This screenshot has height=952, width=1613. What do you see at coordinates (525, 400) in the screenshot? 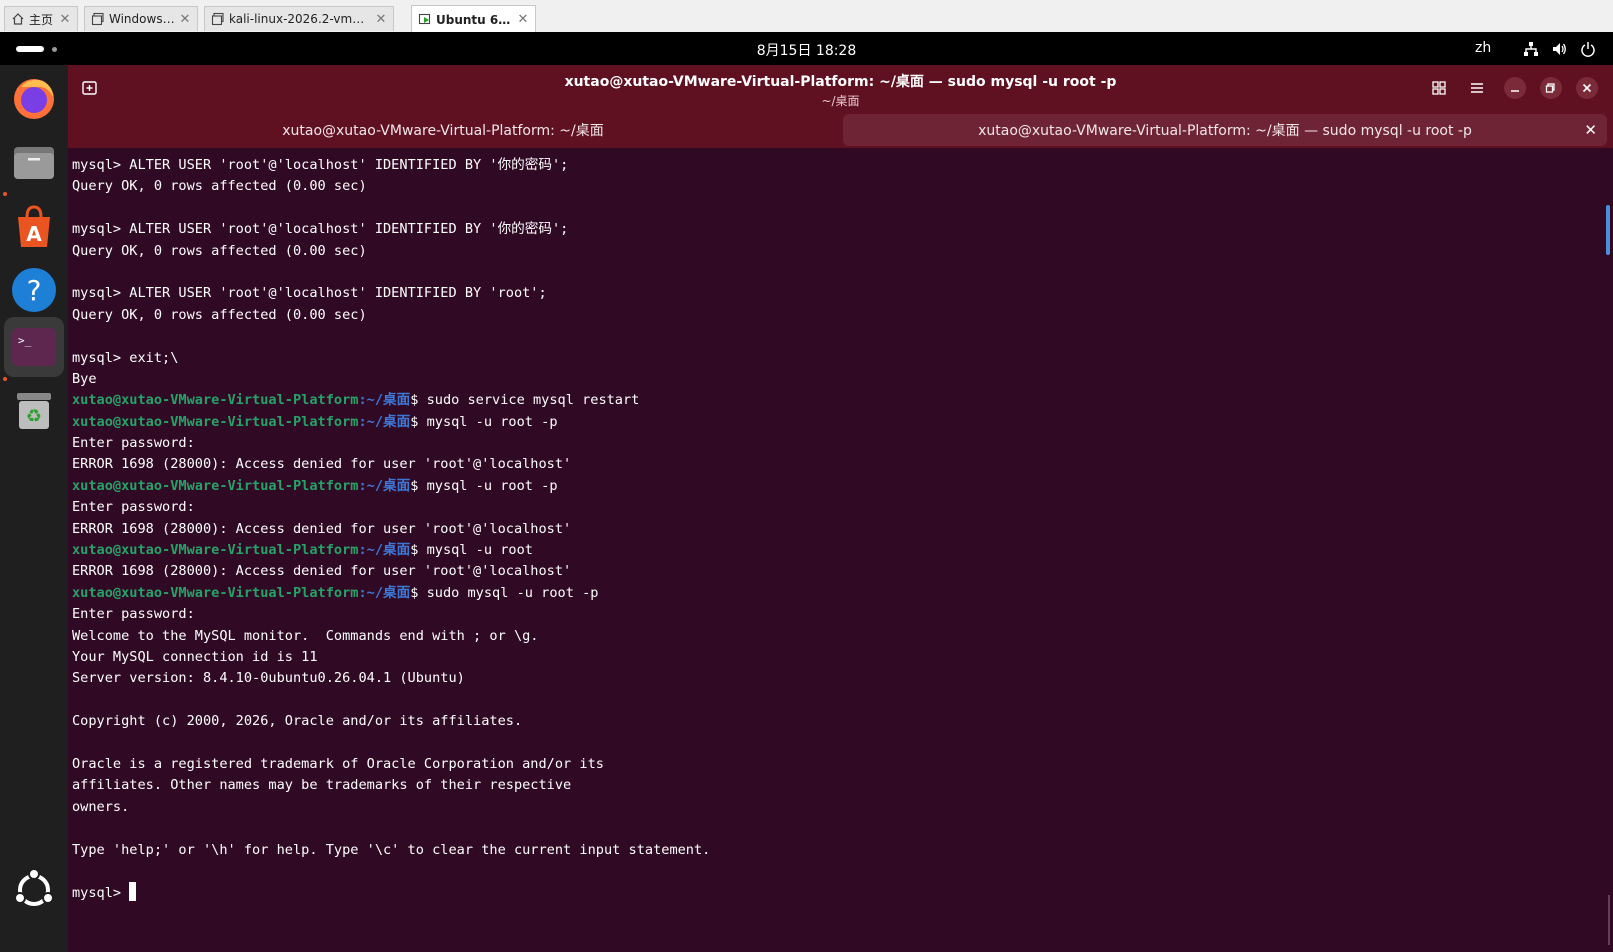
I see `line-text: $ sudo service mysql restart` at bounding box center [525, 400].